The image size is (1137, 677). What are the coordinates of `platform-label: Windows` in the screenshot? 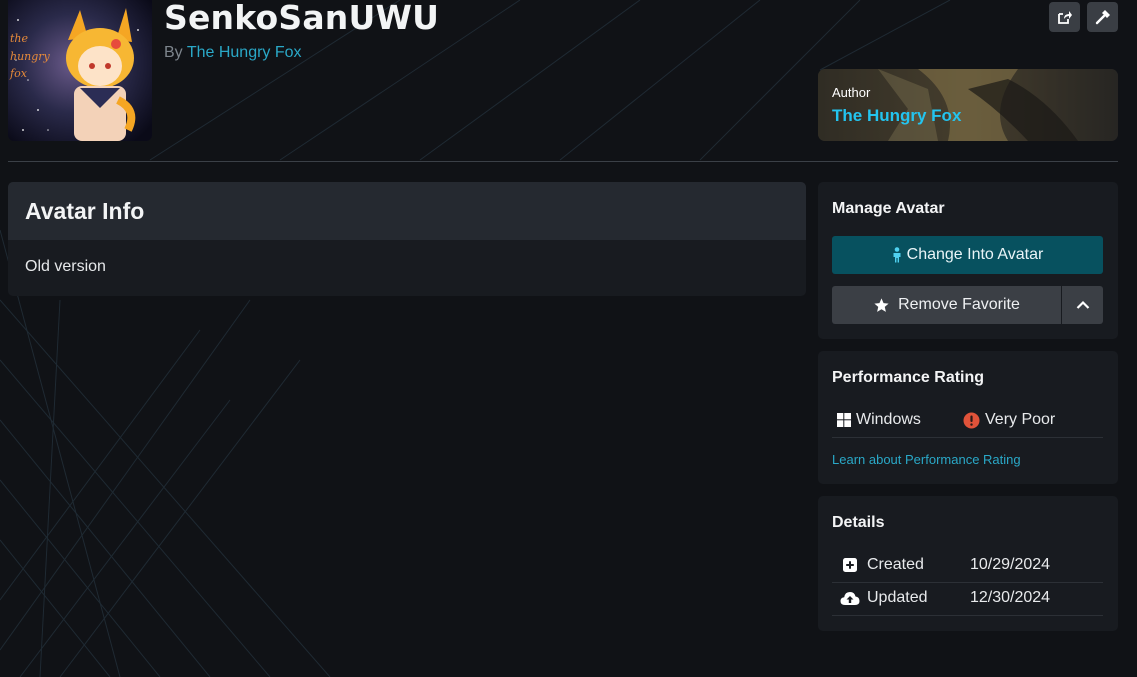 It's located at (888, 419).